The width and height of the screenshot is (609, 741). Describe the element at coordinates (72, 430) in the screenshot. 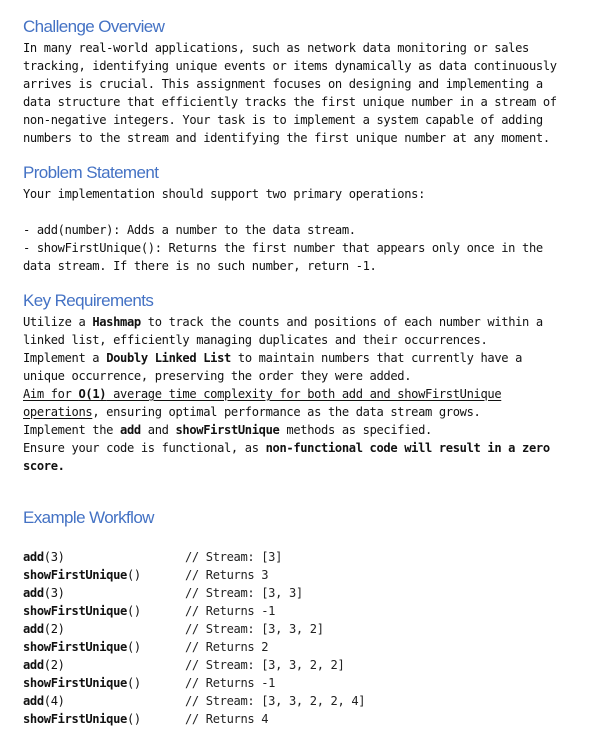

I see `req-text: Implement the` at that location.